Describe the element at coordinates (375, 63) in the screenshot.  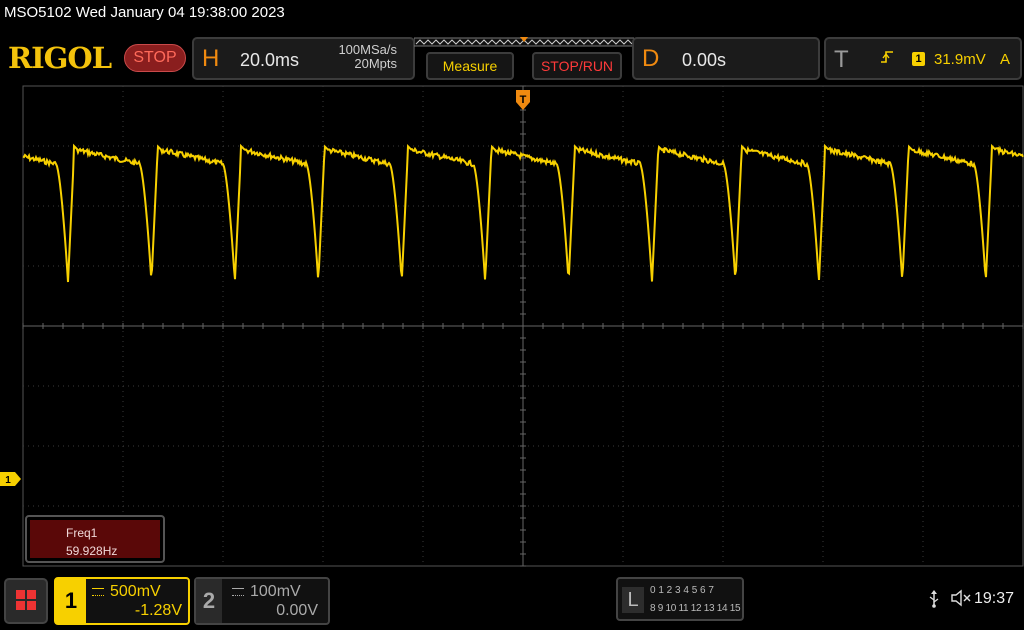
I see `memory-depth: 20Mpts` at that location.